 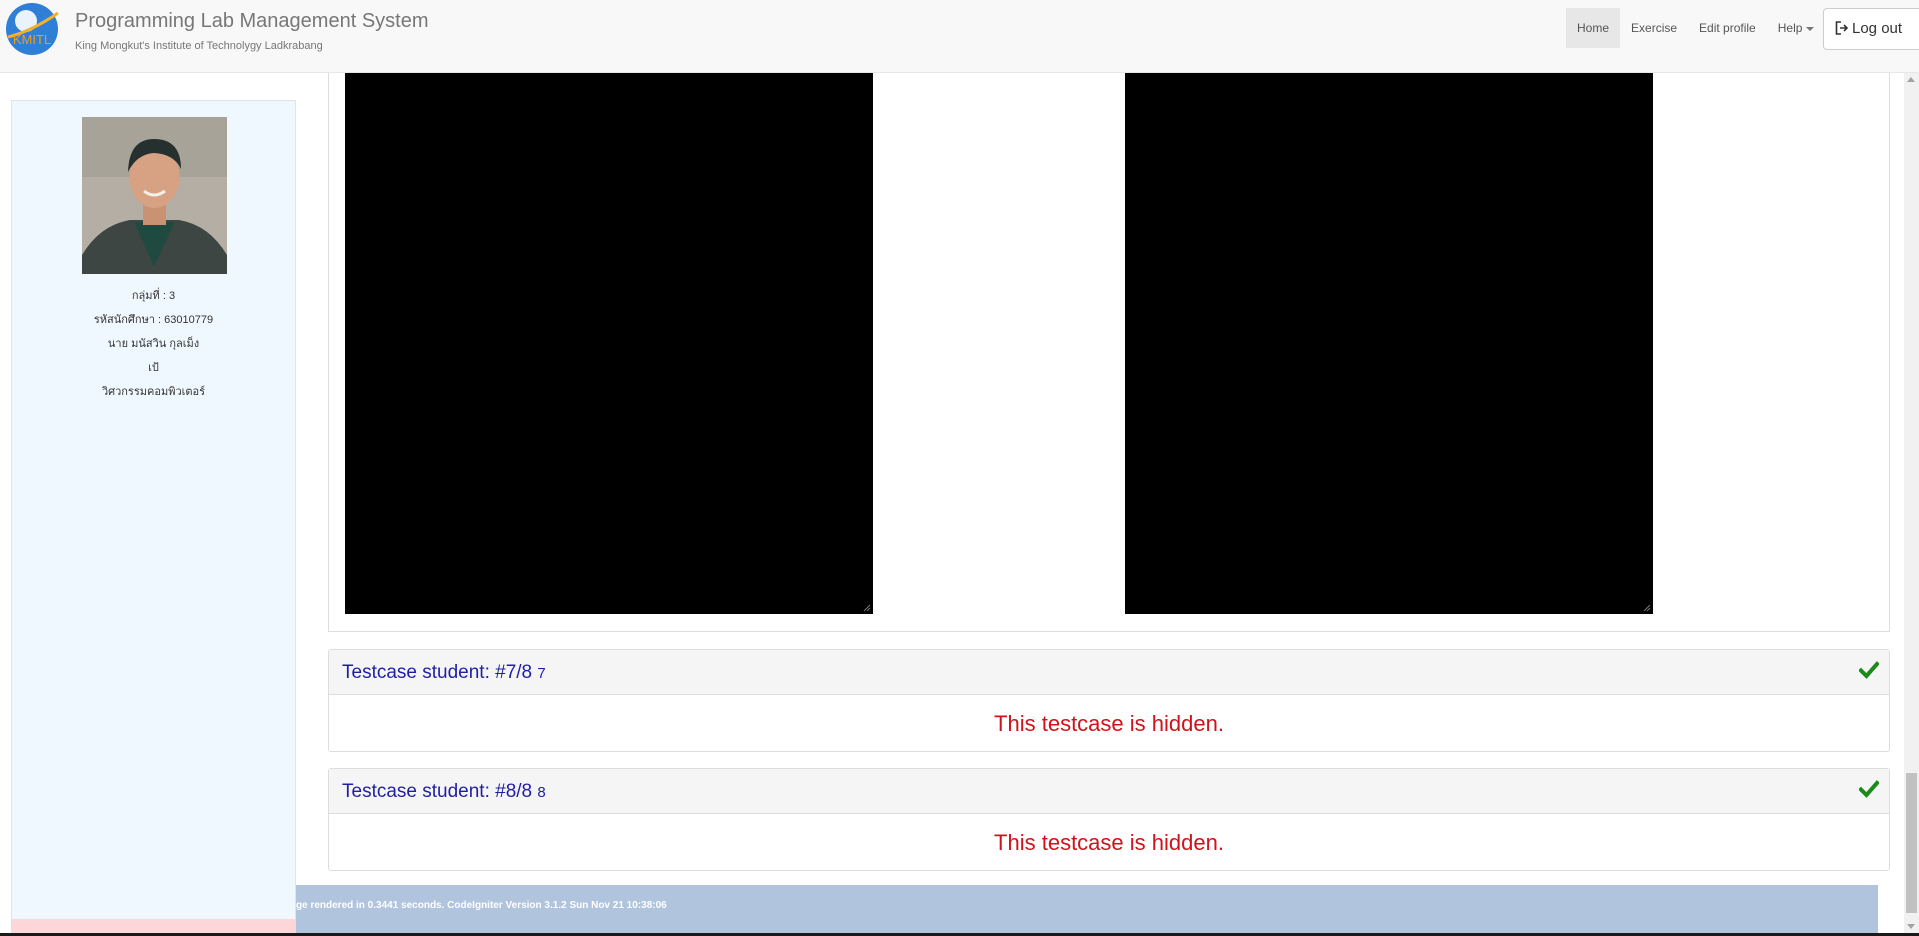 I want to click on scroll-down-arrow-icon, so click(x=1911, y=926).